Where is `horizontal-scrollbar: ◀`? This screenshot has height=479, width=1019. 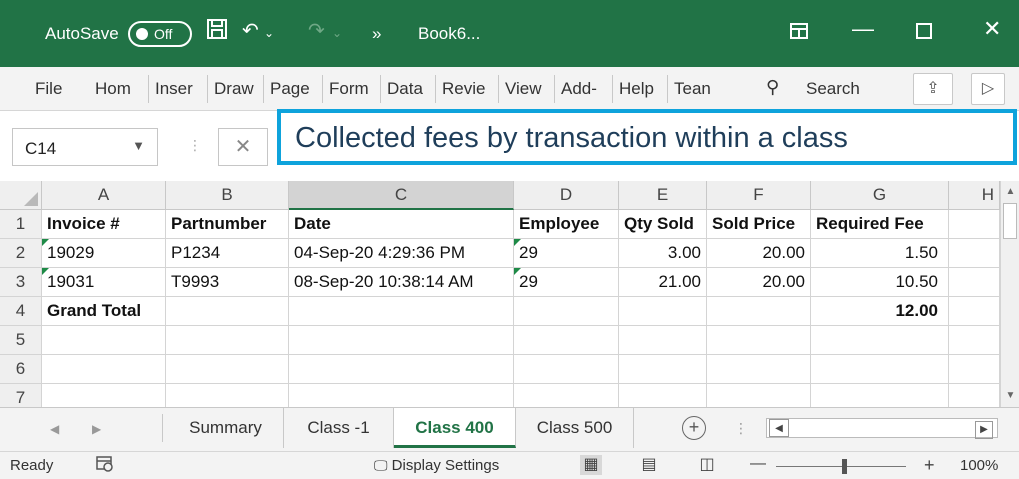
horizontal-scrollbar: ◀ is located at coordinates (882, 428).